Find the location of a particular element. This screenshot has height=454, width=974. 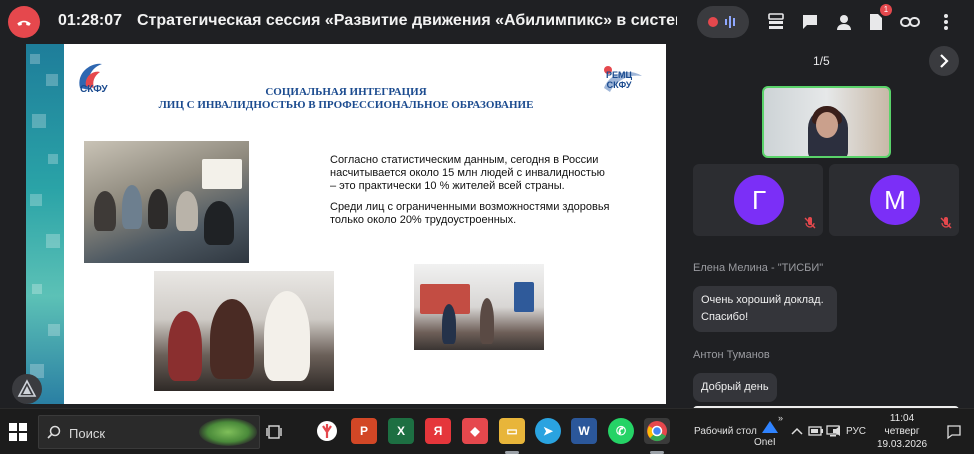

user-icon is located at coordinates (844, 22).